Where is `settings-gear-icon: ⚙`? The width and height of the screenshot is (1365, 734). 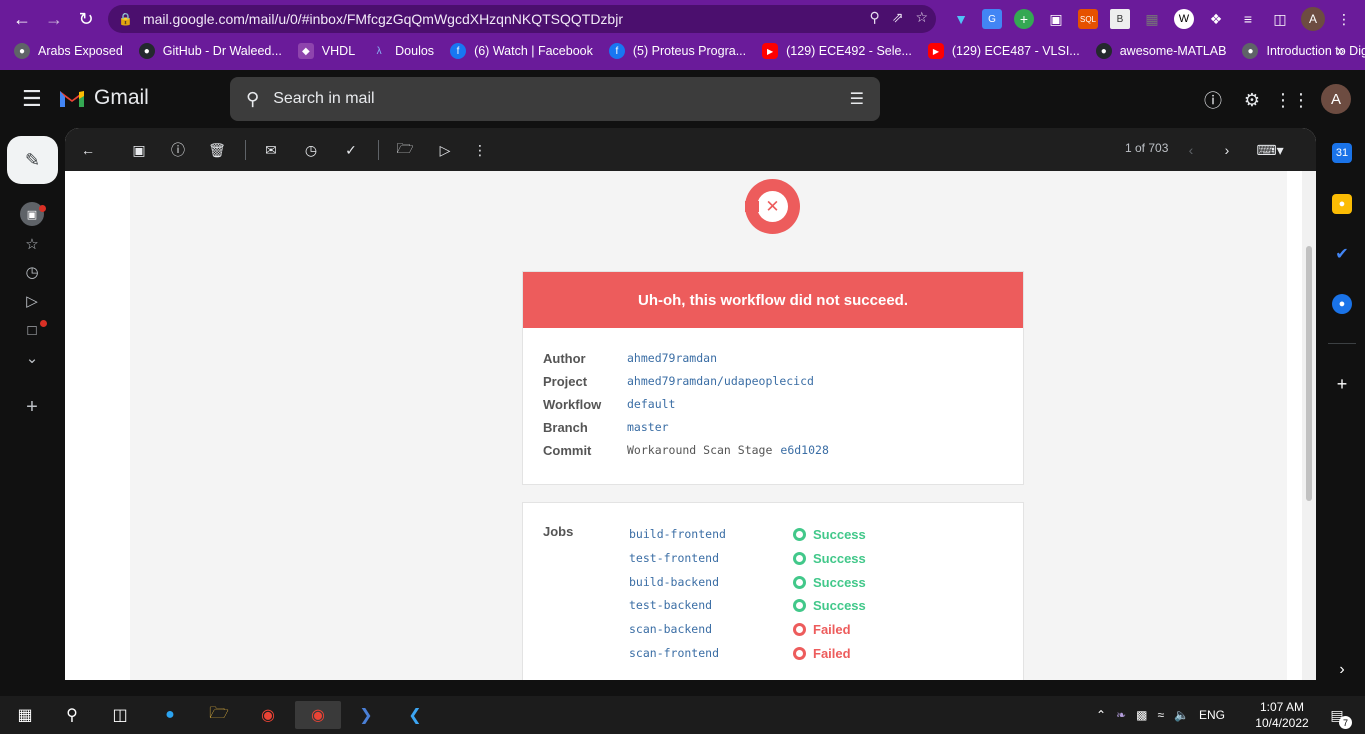 settings-gear-icon: ⚙ is located at coordinates (1252, 100).